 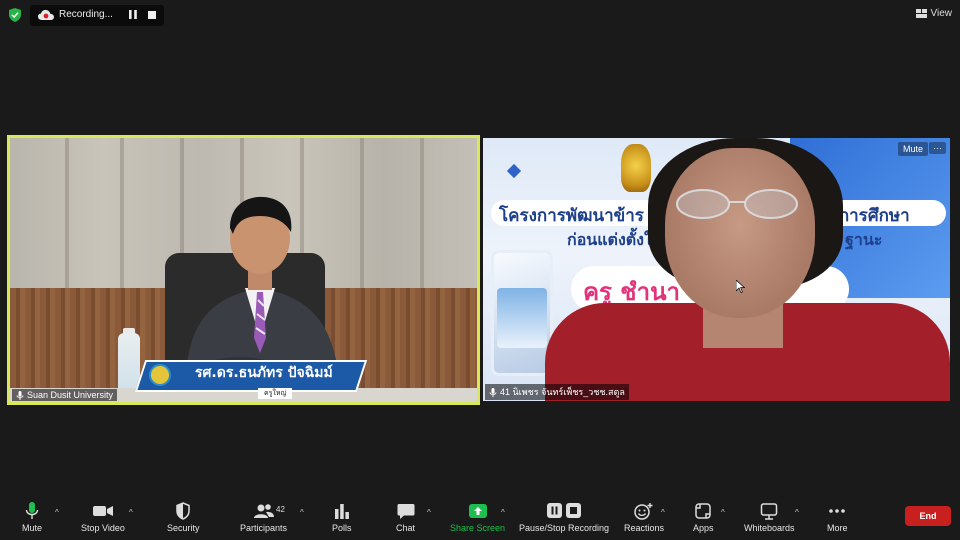 What do you see at coordinates (46, 14) in the screenshot?
I see `cloud-recording-icon` at bounding box center [46, 14].